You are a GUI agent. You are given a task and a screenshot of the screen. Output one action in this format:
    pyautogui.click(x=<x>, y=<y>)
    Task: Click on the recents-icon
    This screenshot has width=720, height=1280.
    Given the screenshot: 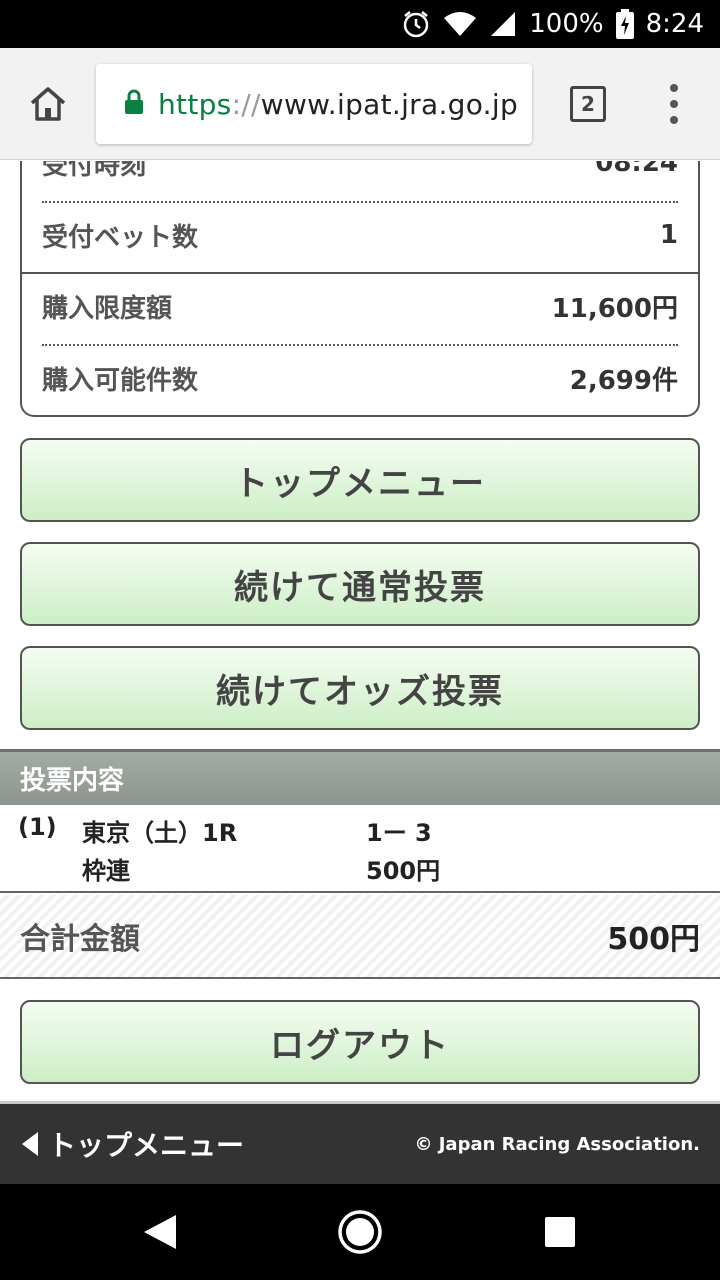 What is the action you would take?
    pyautogui.click(x=560, y=1232)
    